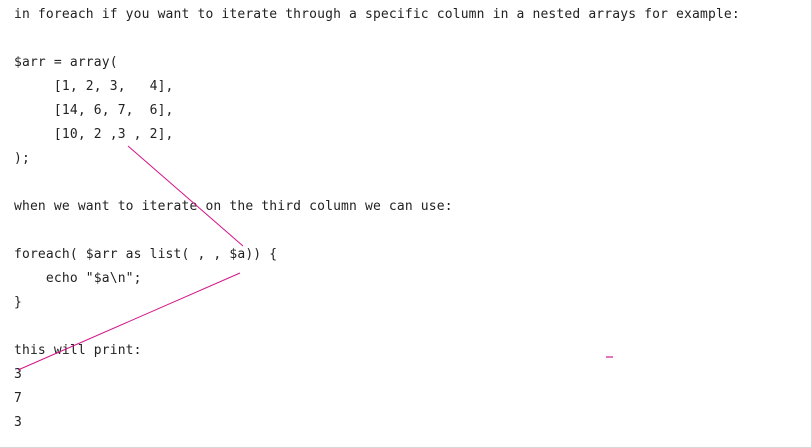 This screenshot has height=448, width=812. What do you see at coordinates (94, 110) in the screenshot?
I see `code-line-row-2: [14, 6, 7, 6],` at bounding box center [94, 110].